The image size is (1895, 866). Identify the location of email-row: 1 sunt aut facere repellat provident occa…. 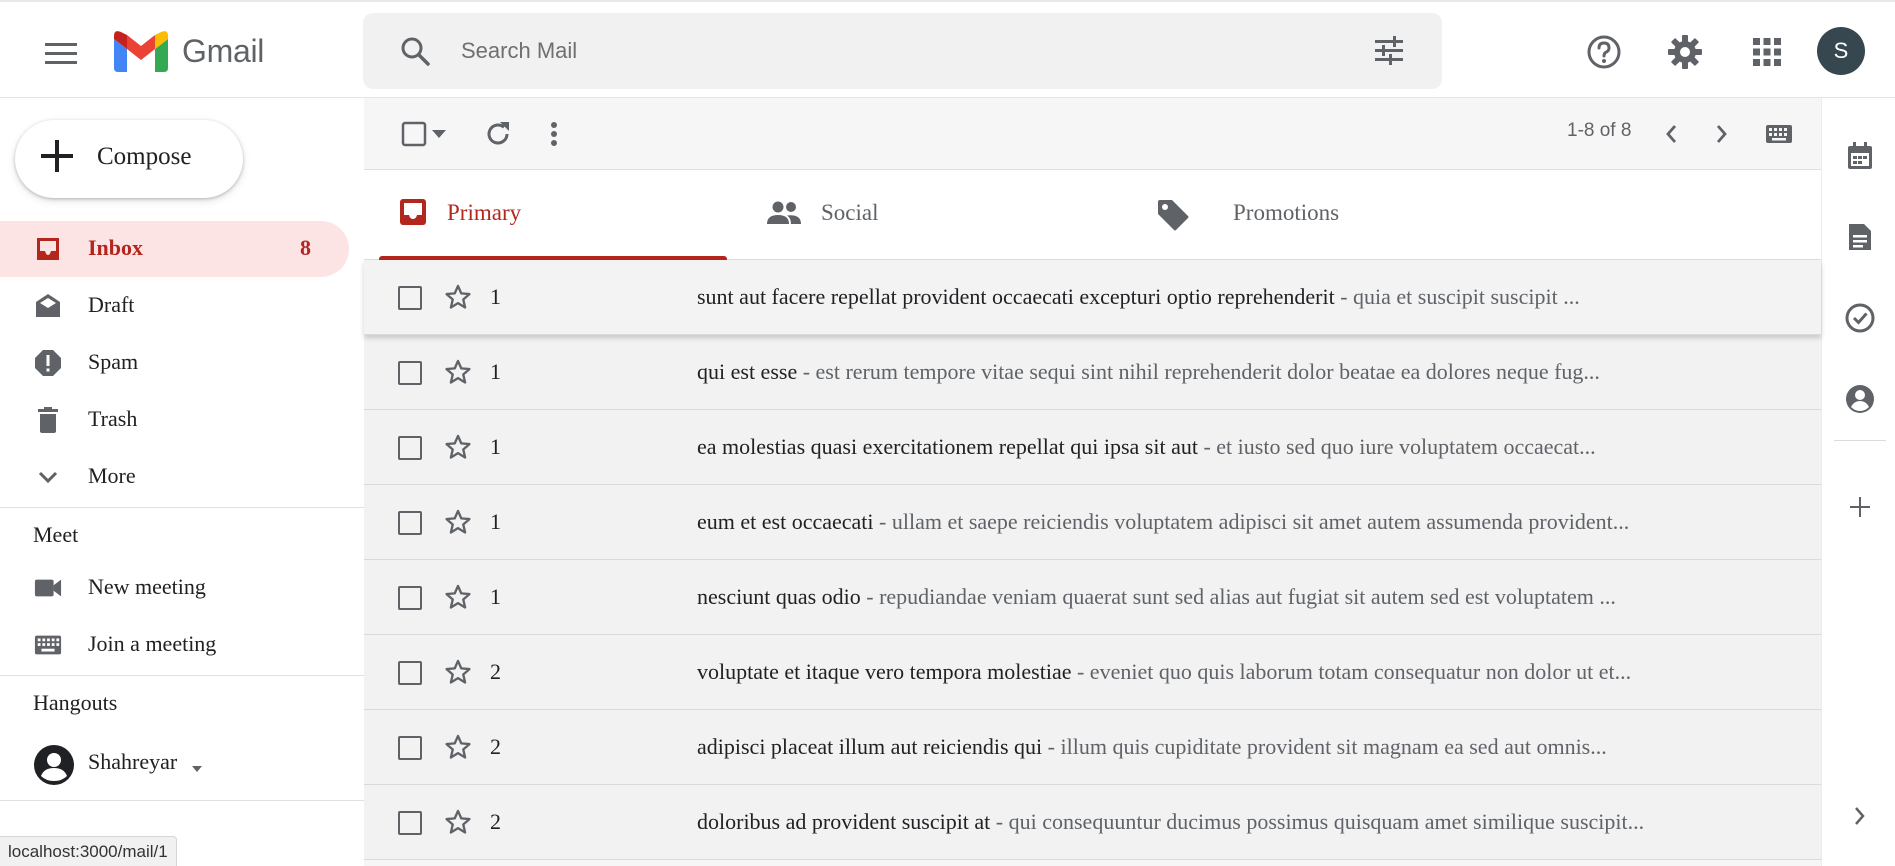
(1092, 297).